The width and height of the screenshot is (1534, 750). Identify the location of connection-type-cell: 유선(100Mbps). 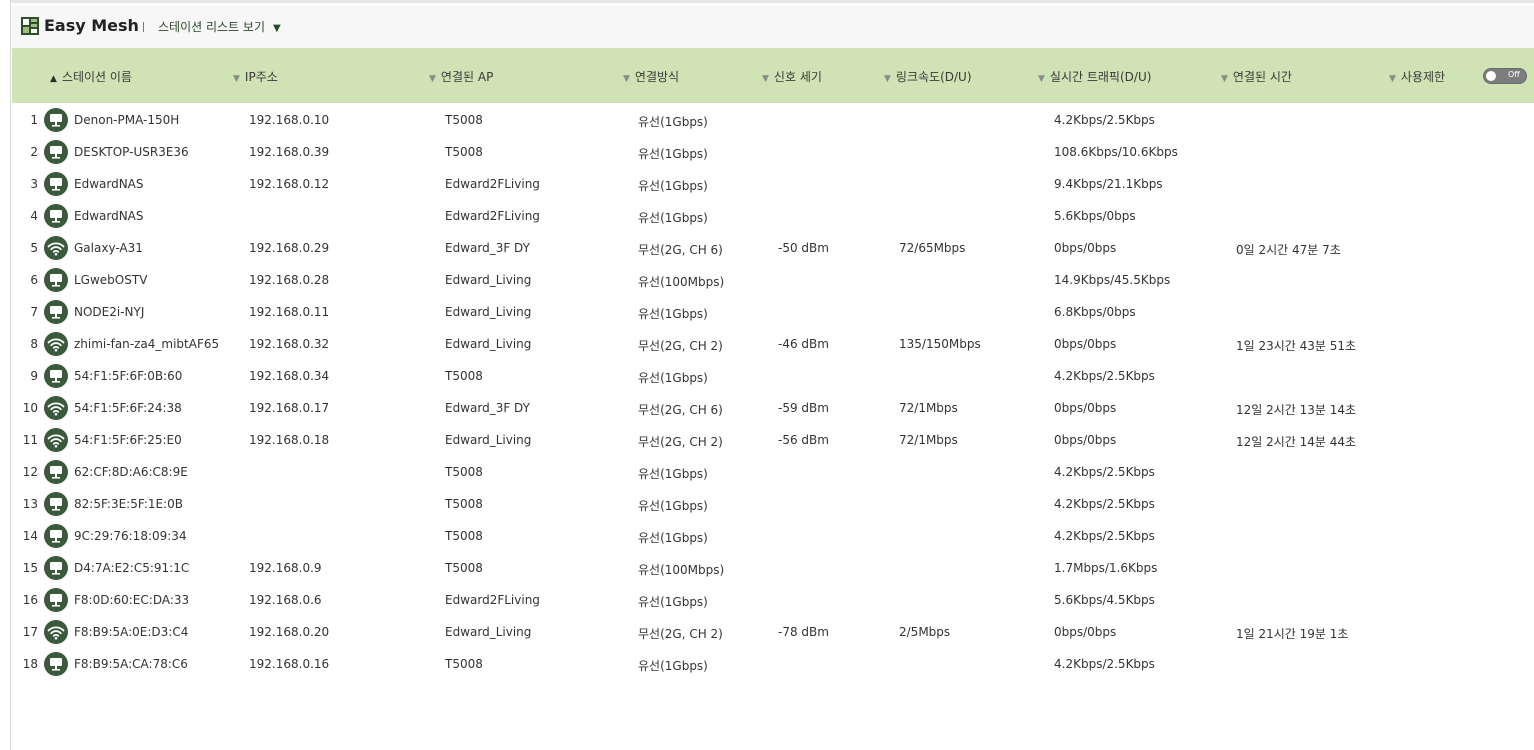
(681, 570).